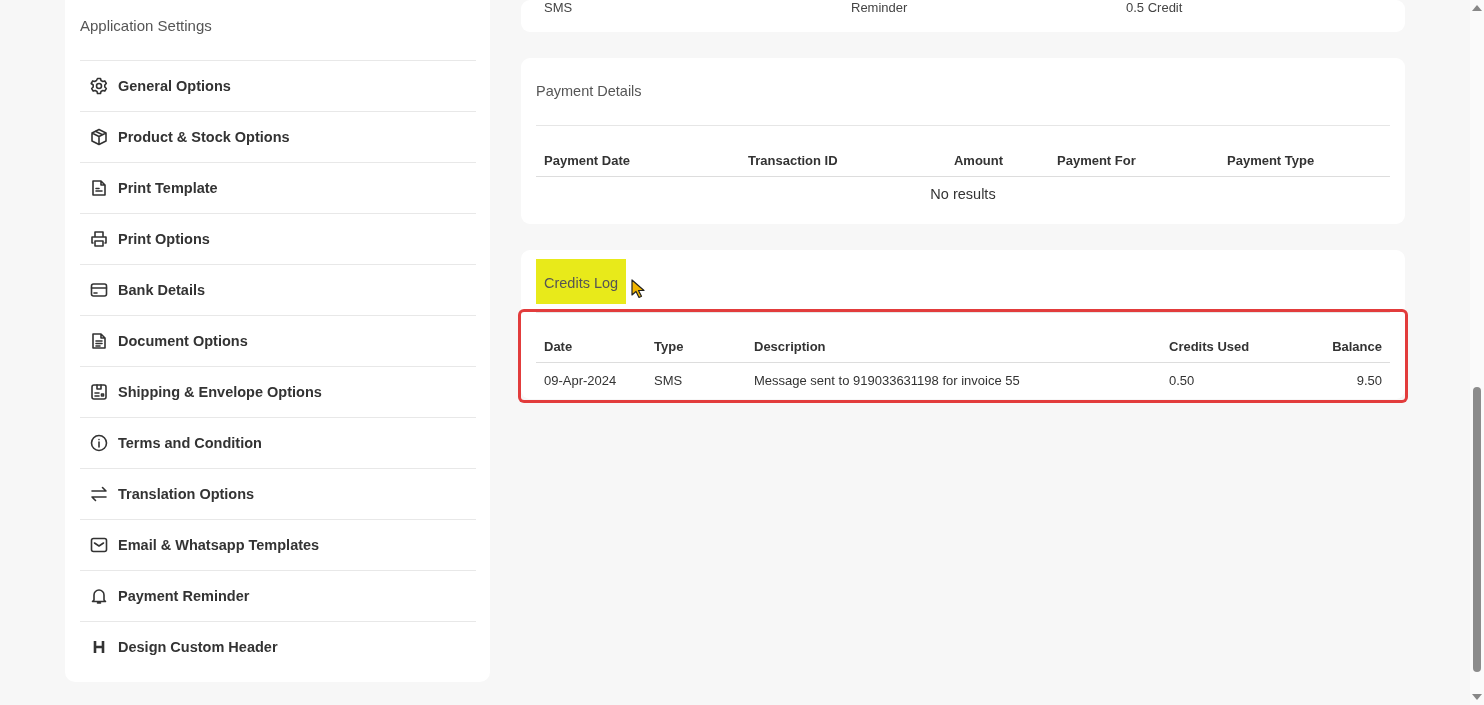  Describe the element at coordinates (581, 281) in the screenshot. I see `highlighted-section-title: Credits Log` at that location.